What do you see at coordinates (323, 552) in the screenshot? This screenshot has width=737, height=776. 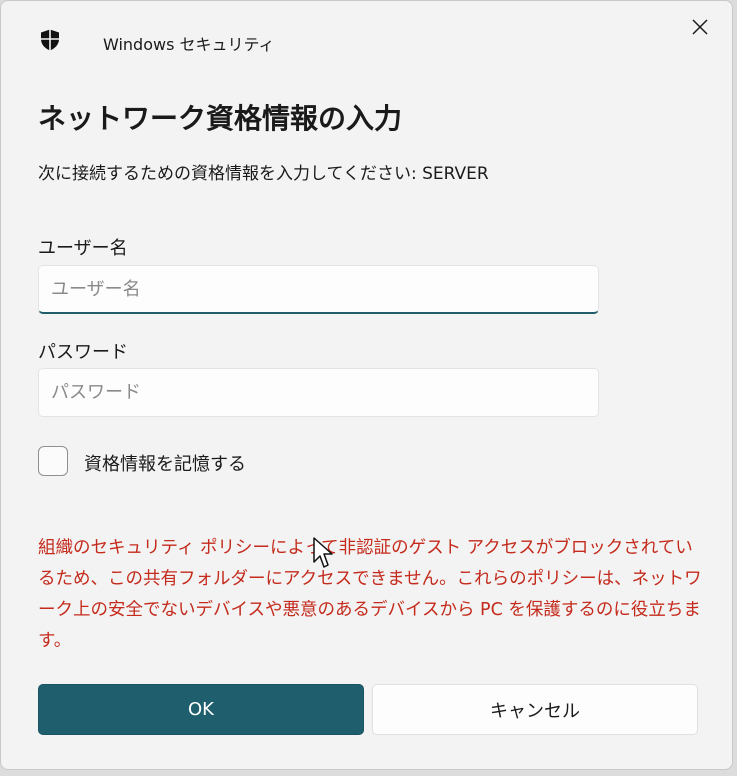 I see `mouse-cursor-icon` at bounding box center [323, 552].